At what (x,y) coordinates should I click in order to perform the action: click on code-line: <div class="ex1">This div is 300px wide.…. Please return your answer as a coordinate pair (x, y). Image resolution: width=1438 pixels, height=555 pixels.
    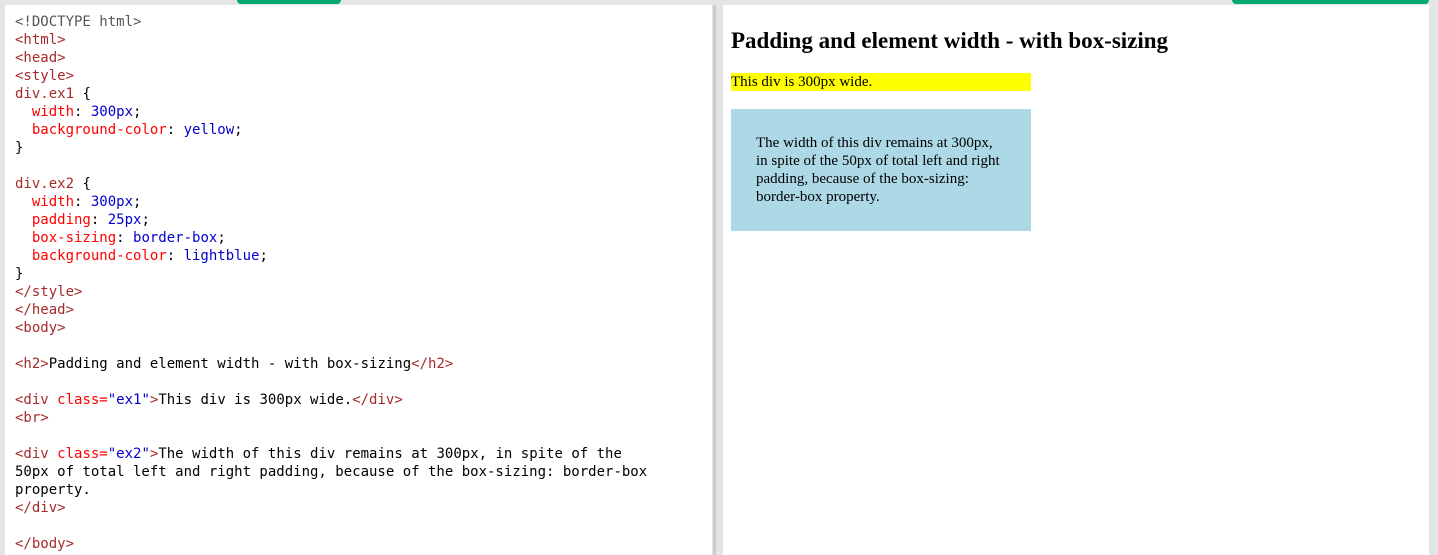
    Looking at the image, I should click on (331, 400).